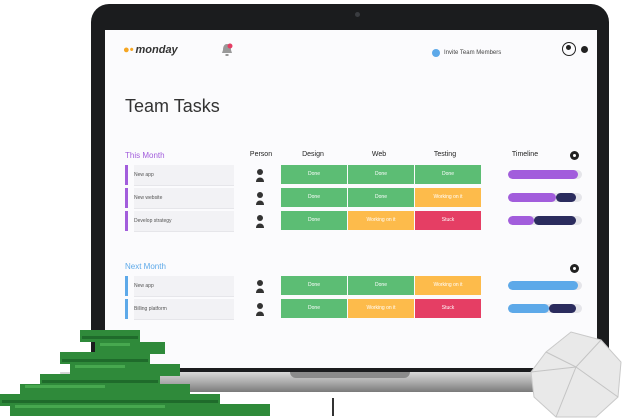 This screenshot has width=626, height=419. I want to click on invite-label: Invite Team Members, so click(473, 53).